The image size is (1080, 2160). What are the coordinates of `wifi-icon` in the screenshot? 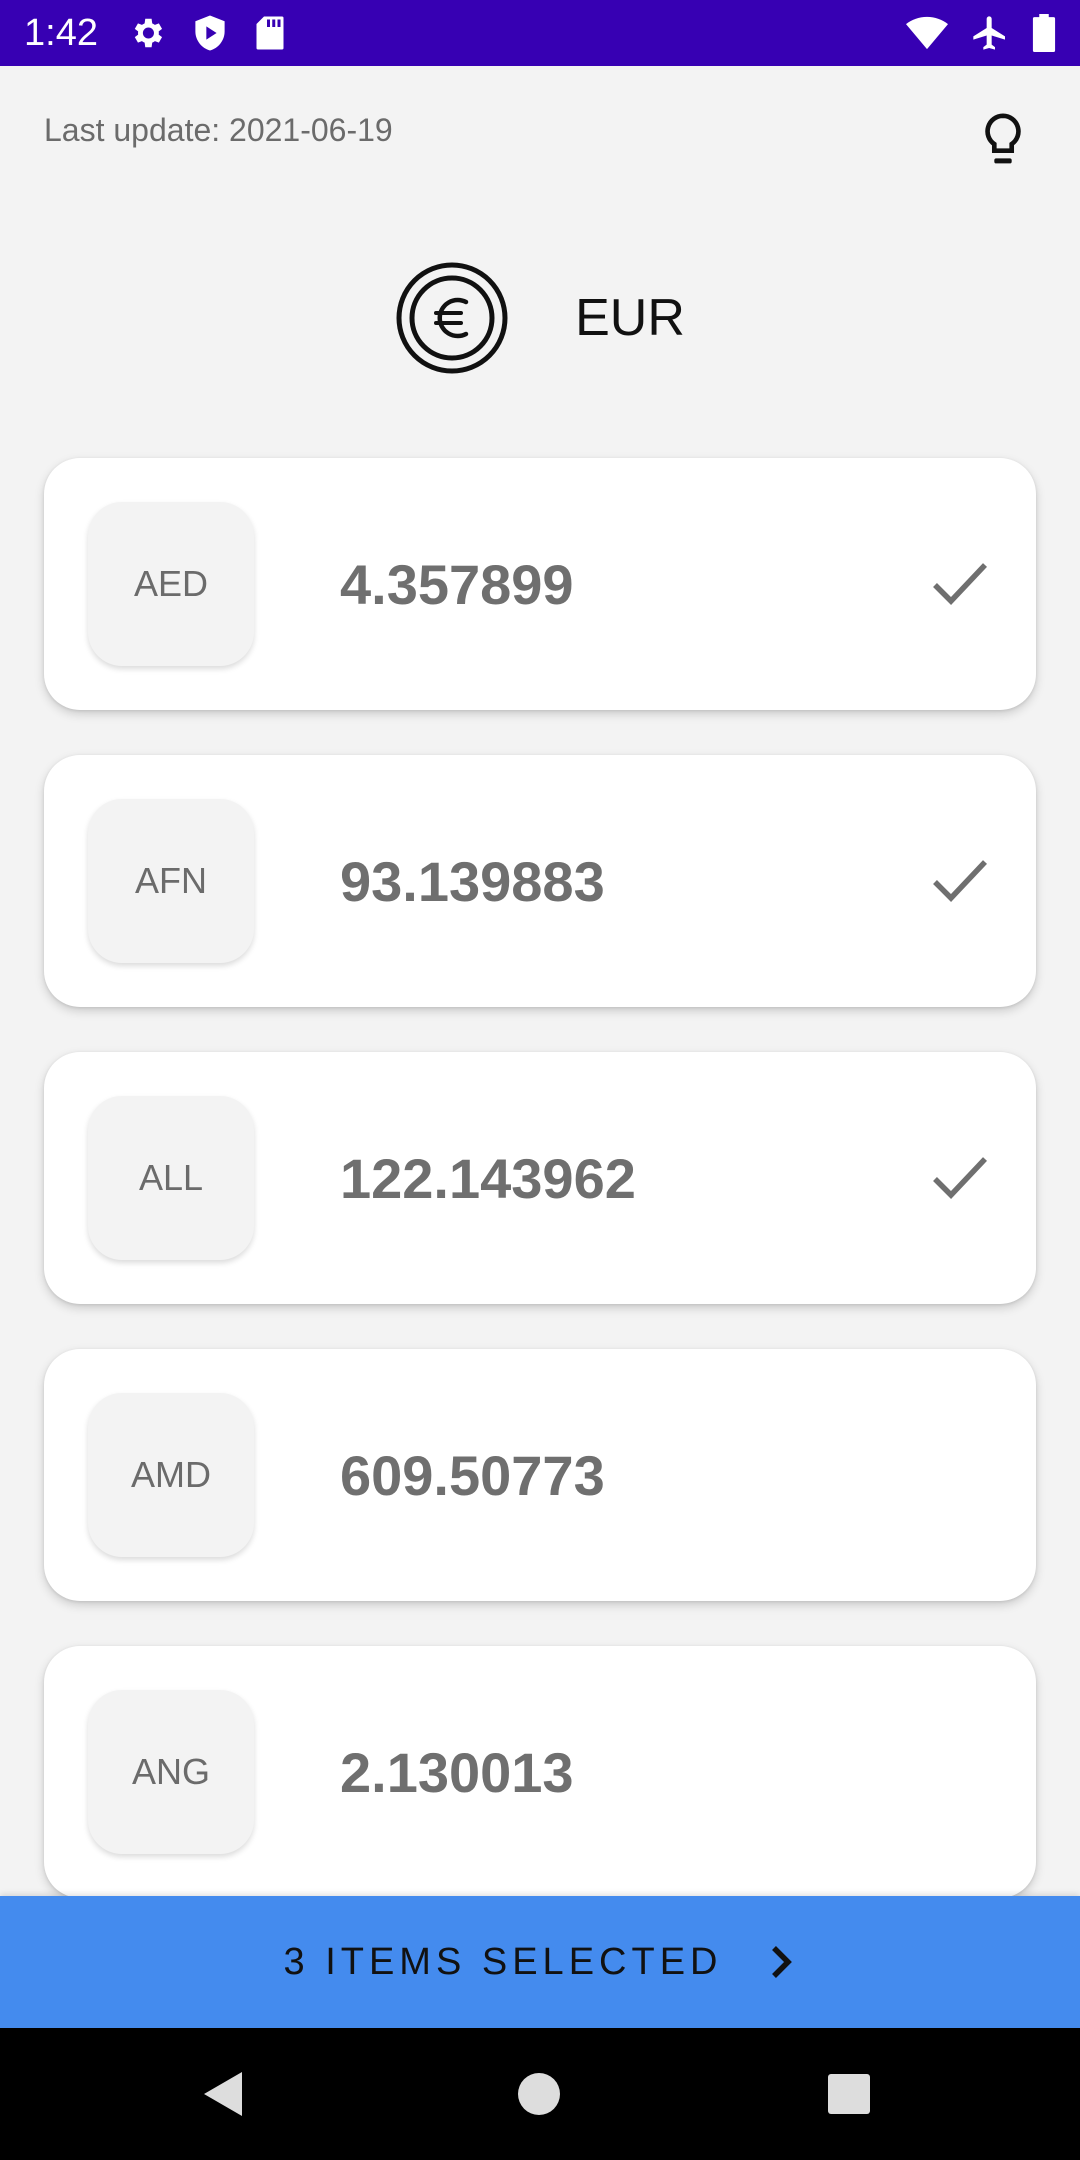 It's located at (927, 33).